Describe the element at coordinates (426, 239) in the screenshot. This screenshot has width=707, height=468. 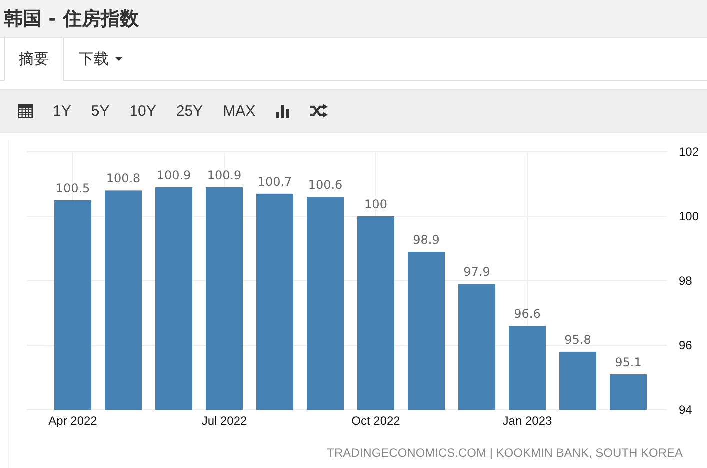
I see `value-label: 98.9` at that location.